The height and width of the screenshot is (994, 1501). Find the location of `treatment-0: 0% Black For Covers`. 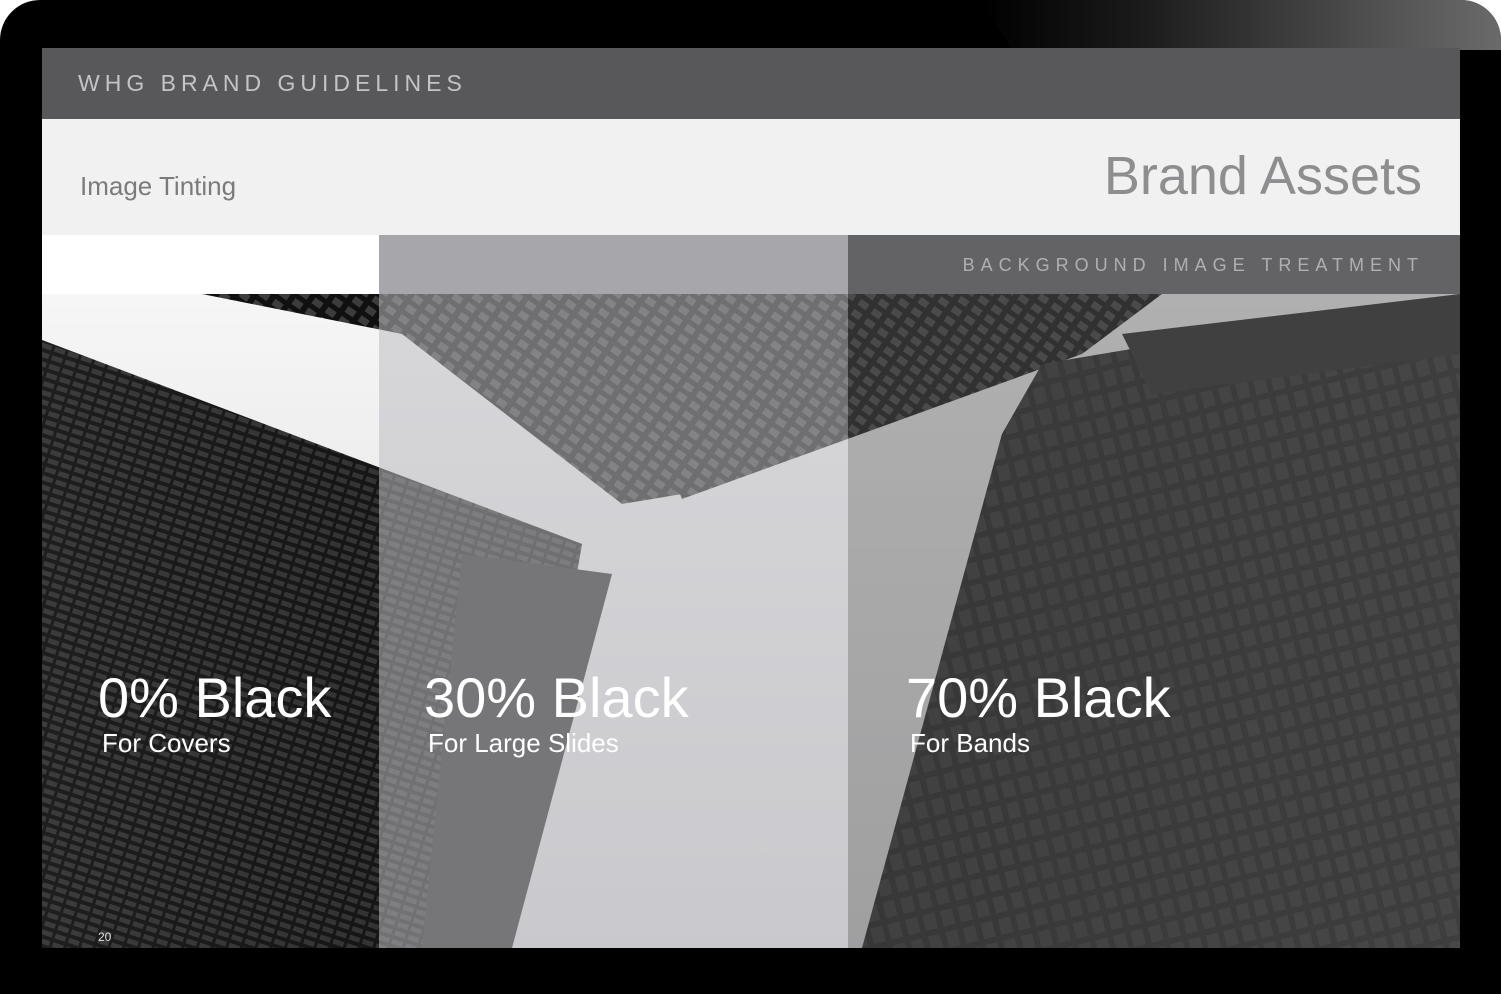

treatment-0: 0% Black For Covers is located at coordinates (215, 712).